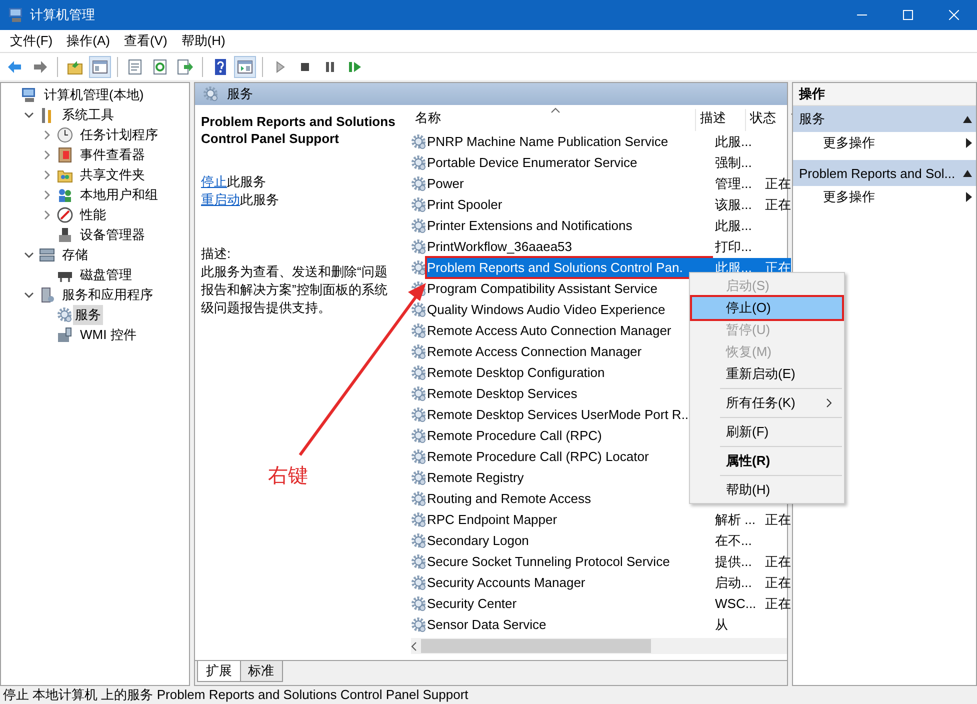 This screenshot has width=977, height=704. I want to click on tree-item: 事件查看器, so click(112, 155).